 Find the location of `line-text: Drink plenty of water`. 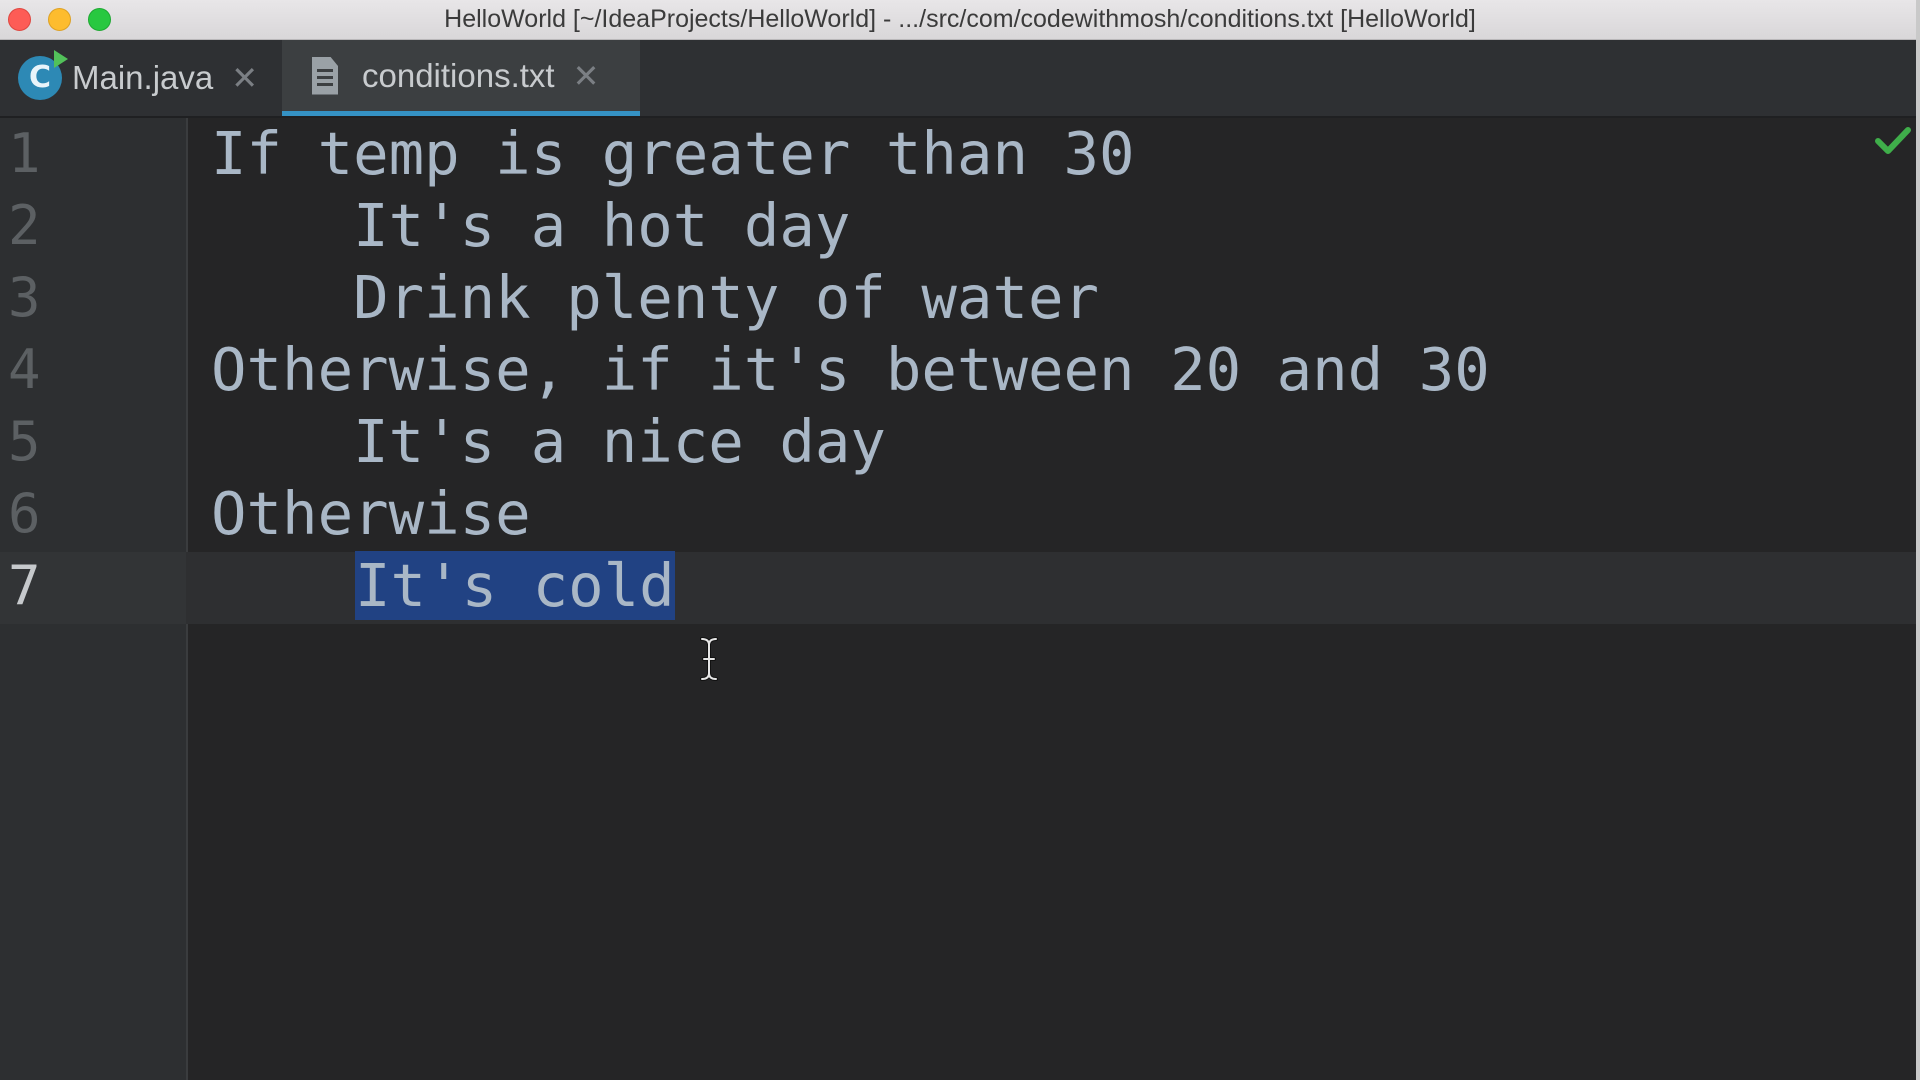

line-text: Drink plenty of water is located at coordinates (655, 297).